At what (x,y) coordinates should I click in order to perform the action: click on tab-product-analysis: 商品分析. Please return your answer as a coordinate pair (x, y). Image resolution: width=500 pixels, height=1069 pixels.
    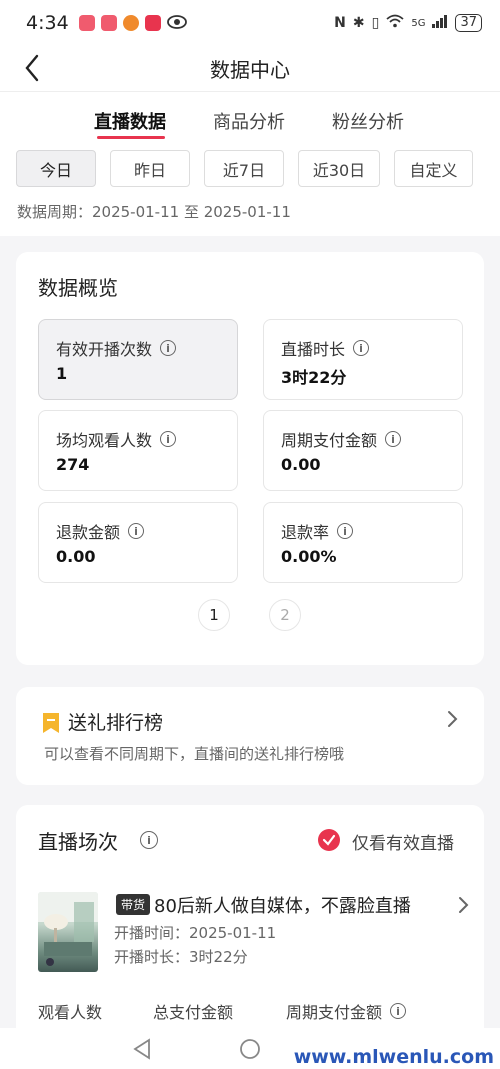
    Looking at the image, I should click on (249, 121).